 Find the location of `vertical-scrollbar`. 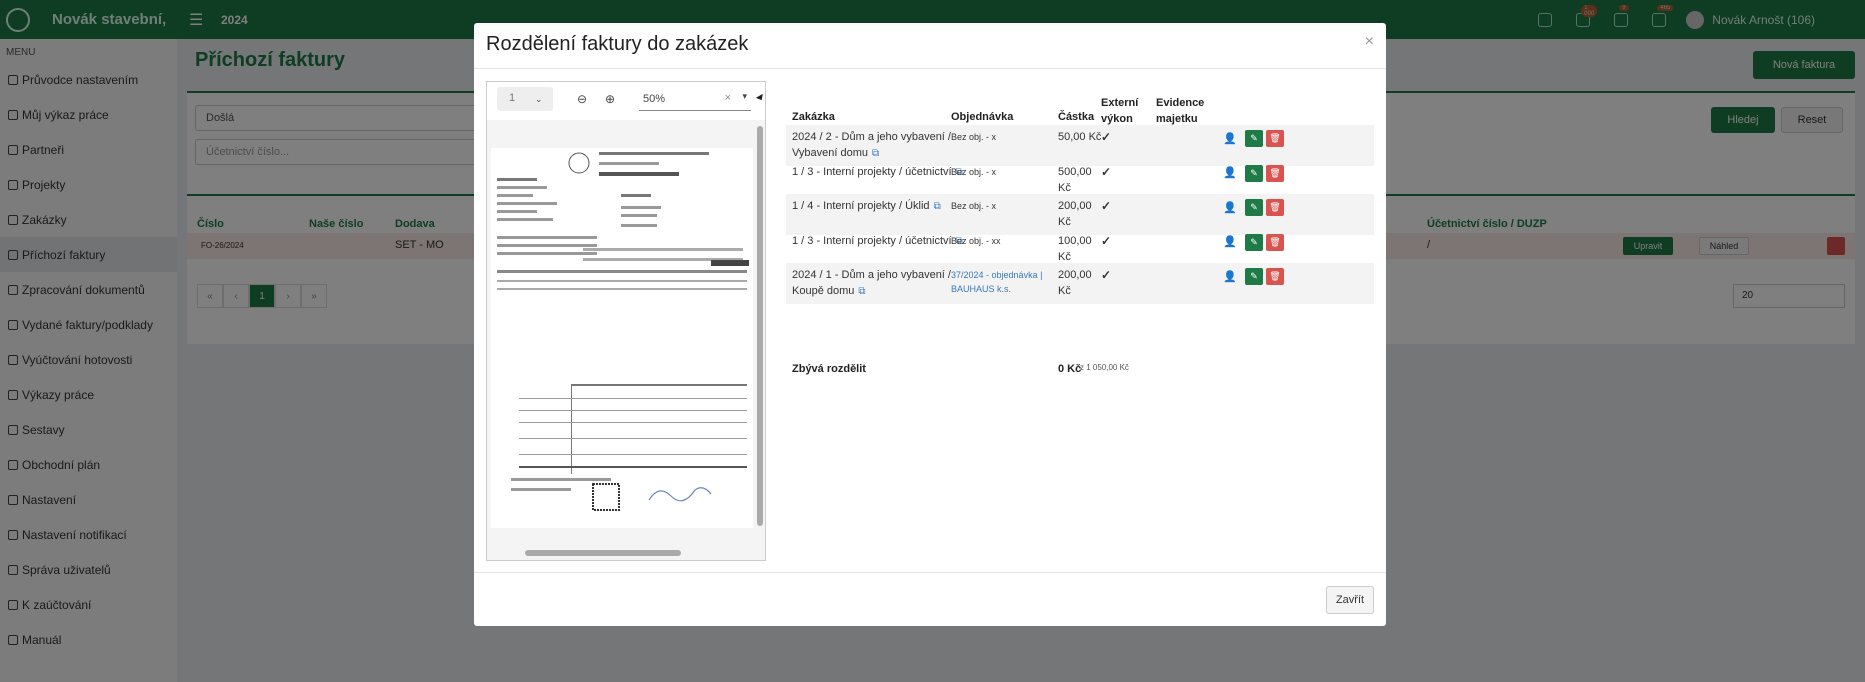

vertical-scrollbar is located at coordinates (760, 326).